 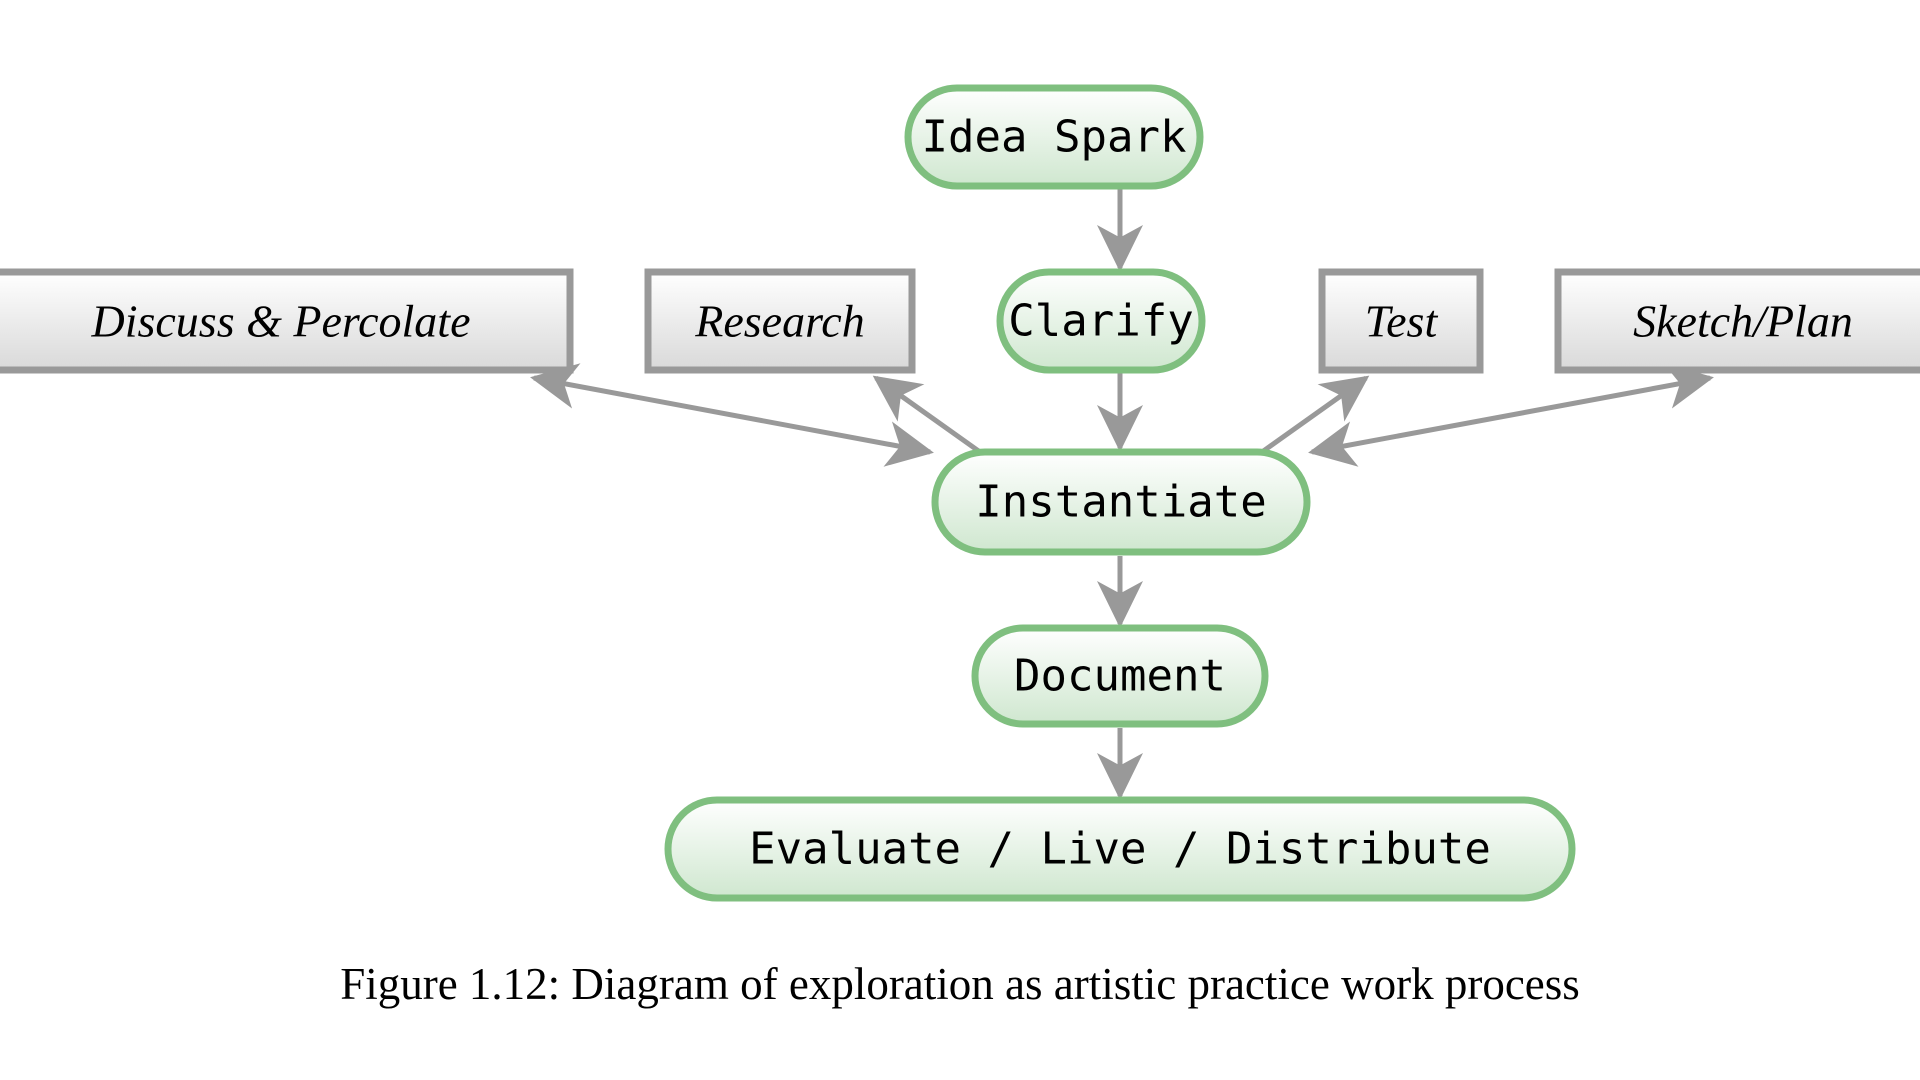 I want to click on node-sketch-plan: Sketch/Plan, so click(x=1737, y=321).